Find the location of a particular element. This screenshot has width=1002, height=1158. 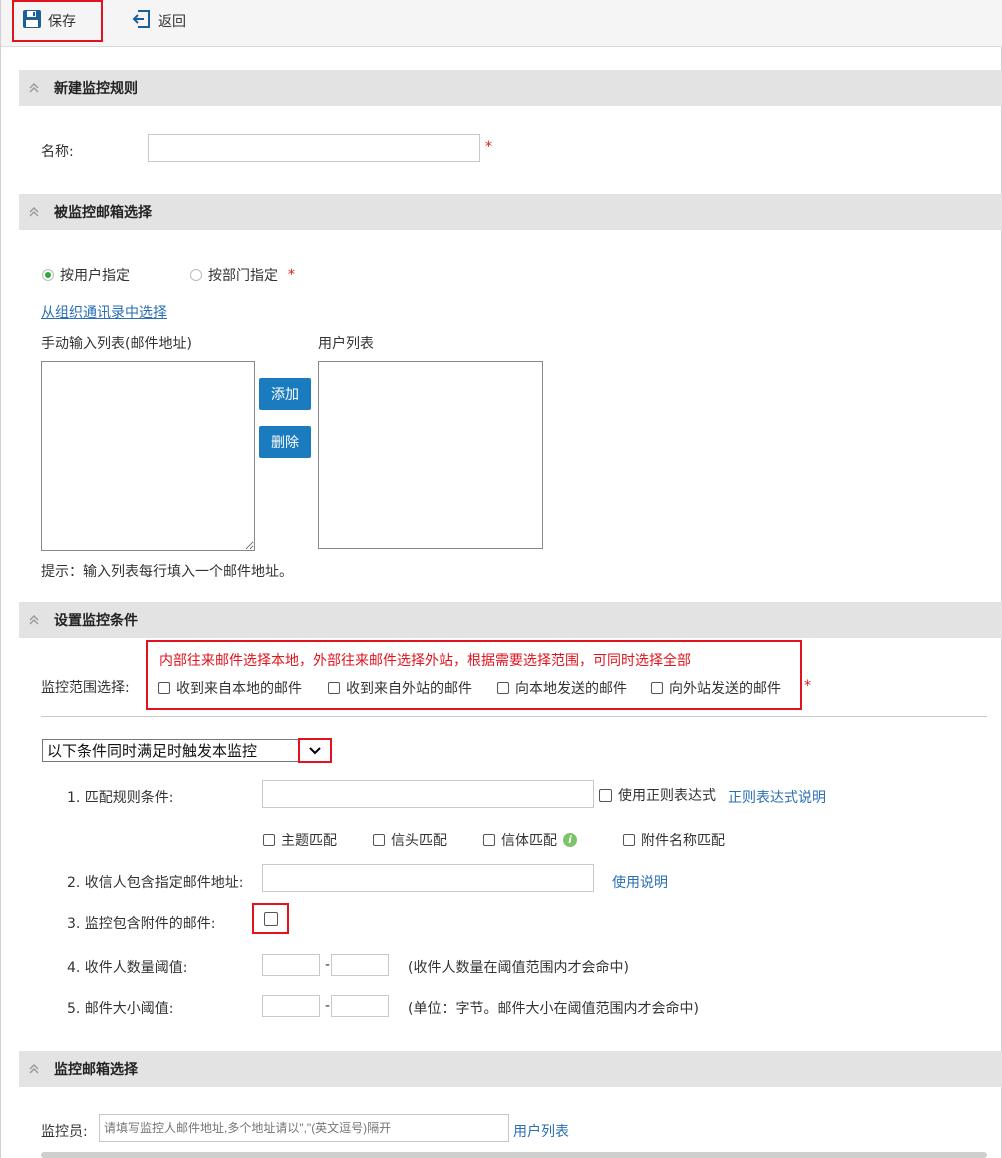

scope-note: 内部往来邮件选择本地，外部往来邮件选择外站，根据需要选择范围，可同时选择全部 is located at coordinates (425, 661).